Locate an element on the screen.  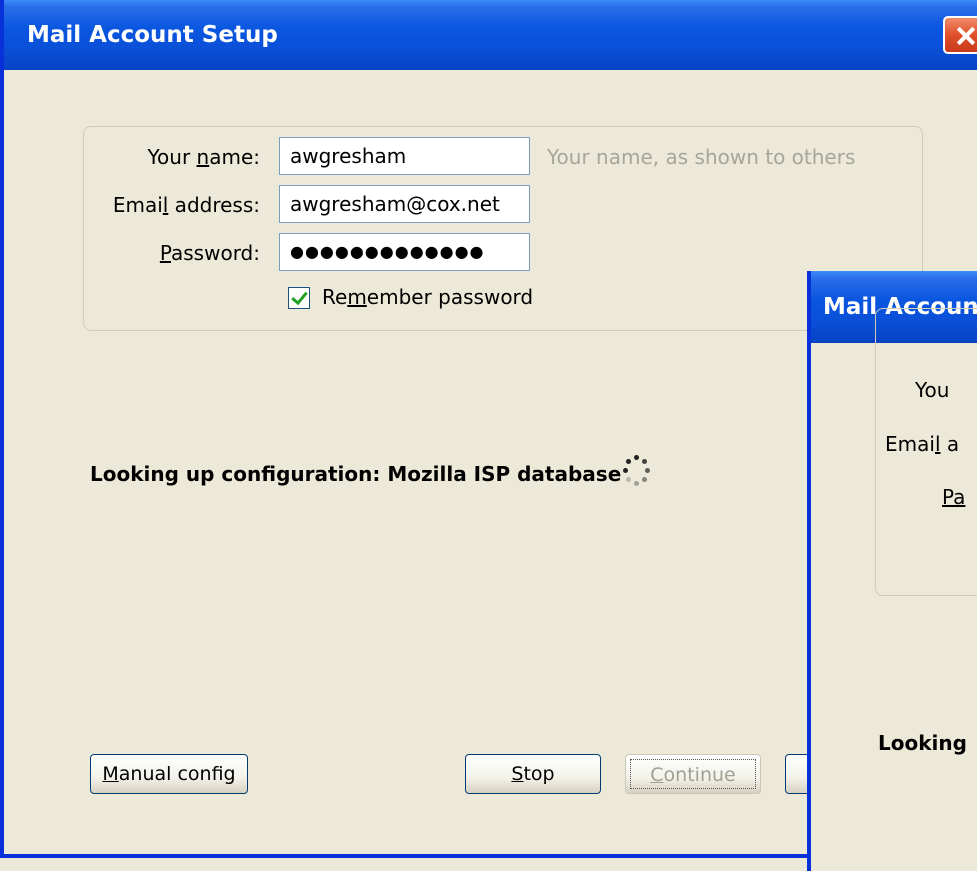
titlebar: Mail Account Setup is located at coordinates (490, 35).